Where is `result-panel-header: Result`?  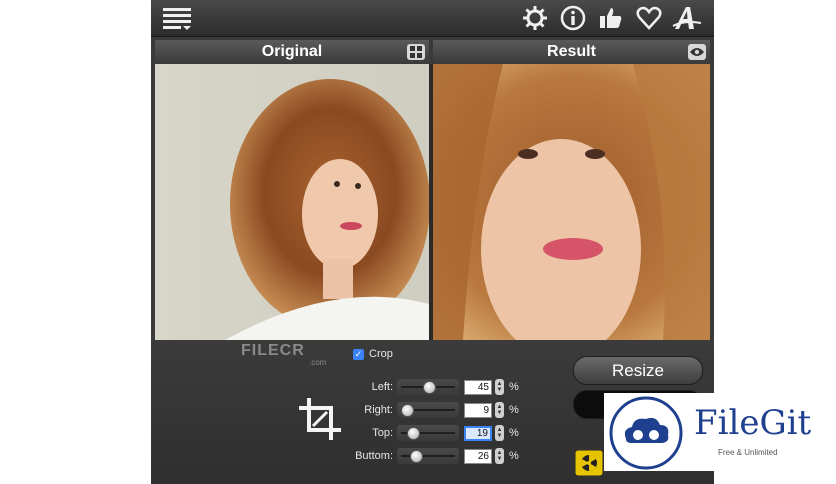
result-panel-header: Result is located at coordinates (571, 52).